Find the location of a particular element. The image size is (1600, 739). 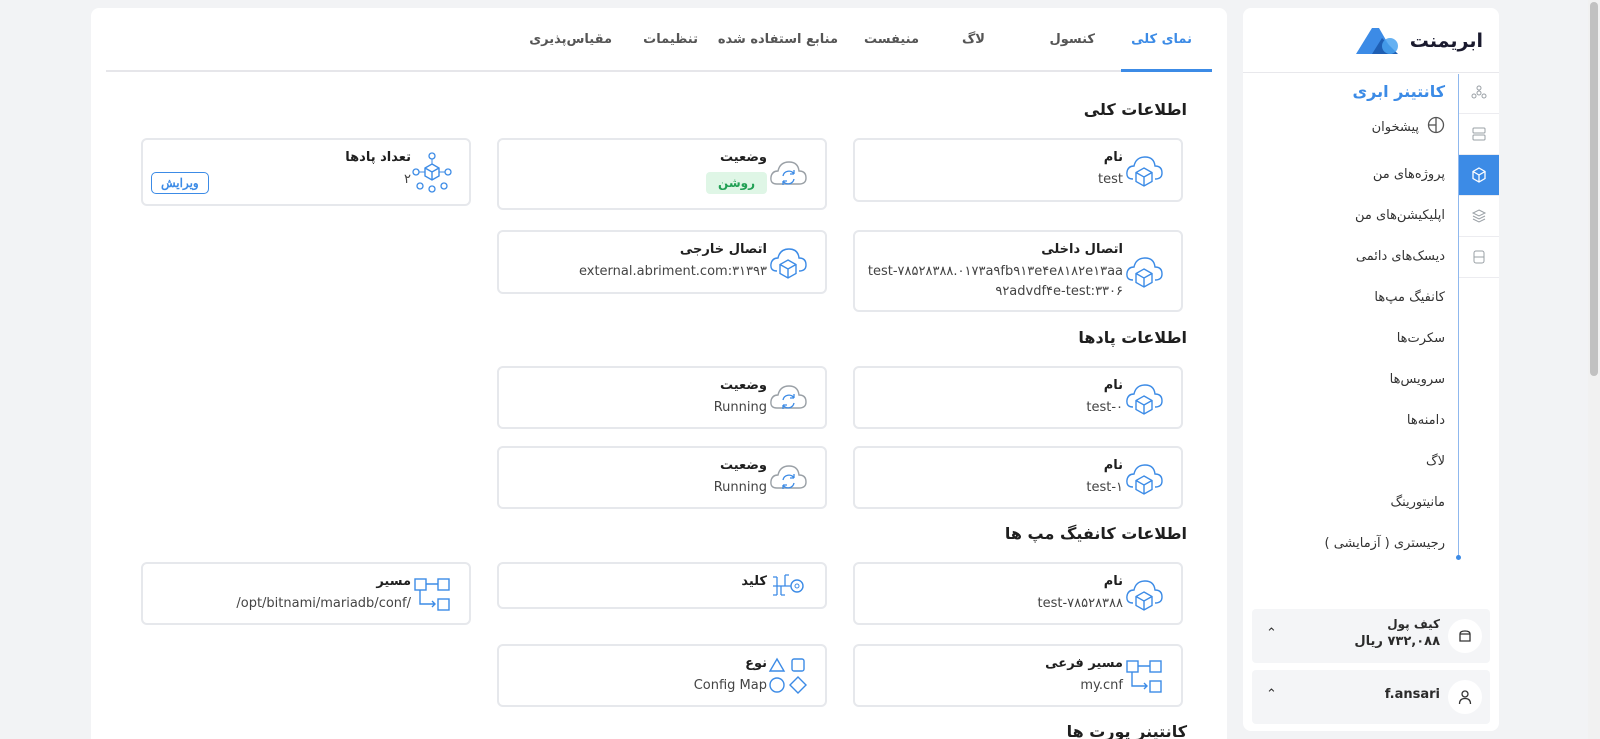

sidebar-tree-dot is located at coordinates (1458, 557).